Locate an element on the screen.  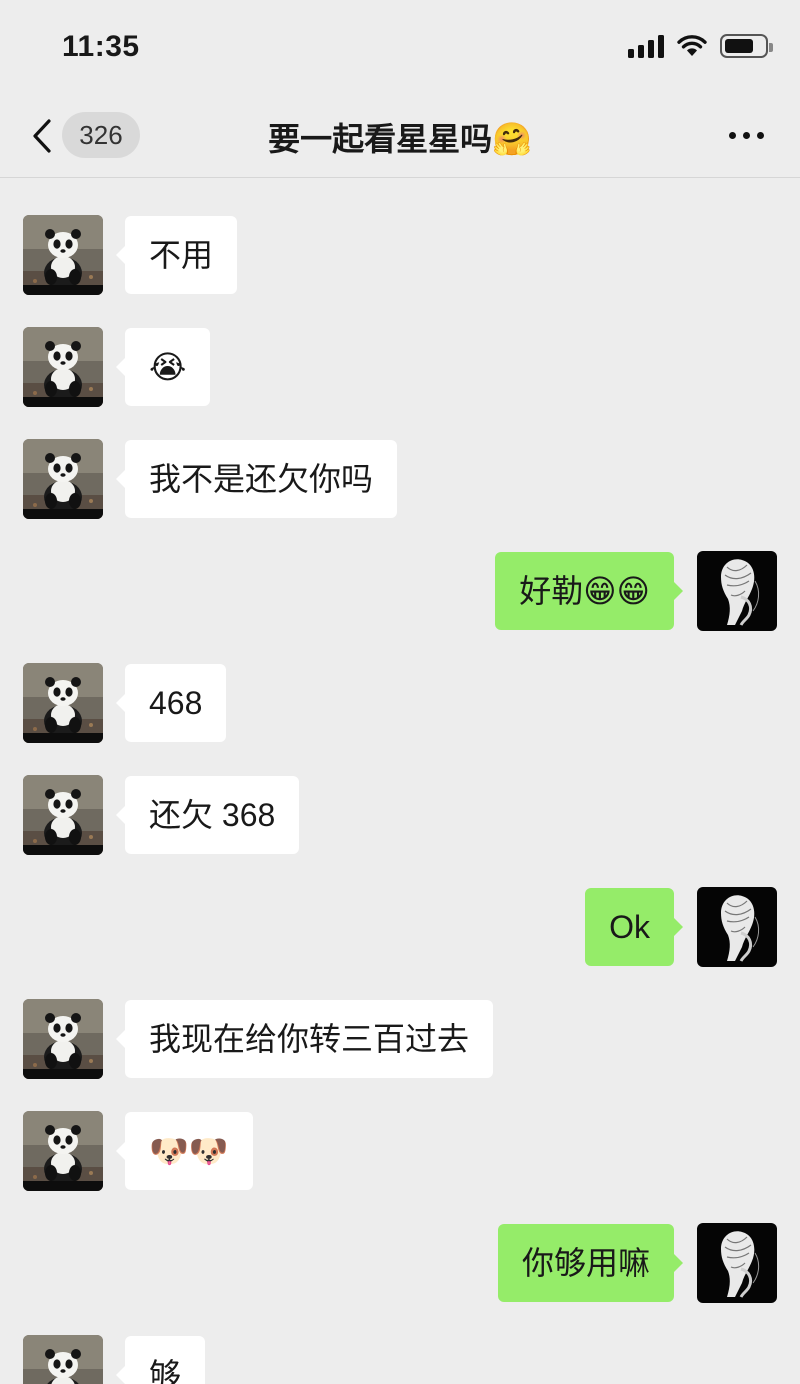
message-row: 你够用嘛 is located at coordinates (400, 1263).